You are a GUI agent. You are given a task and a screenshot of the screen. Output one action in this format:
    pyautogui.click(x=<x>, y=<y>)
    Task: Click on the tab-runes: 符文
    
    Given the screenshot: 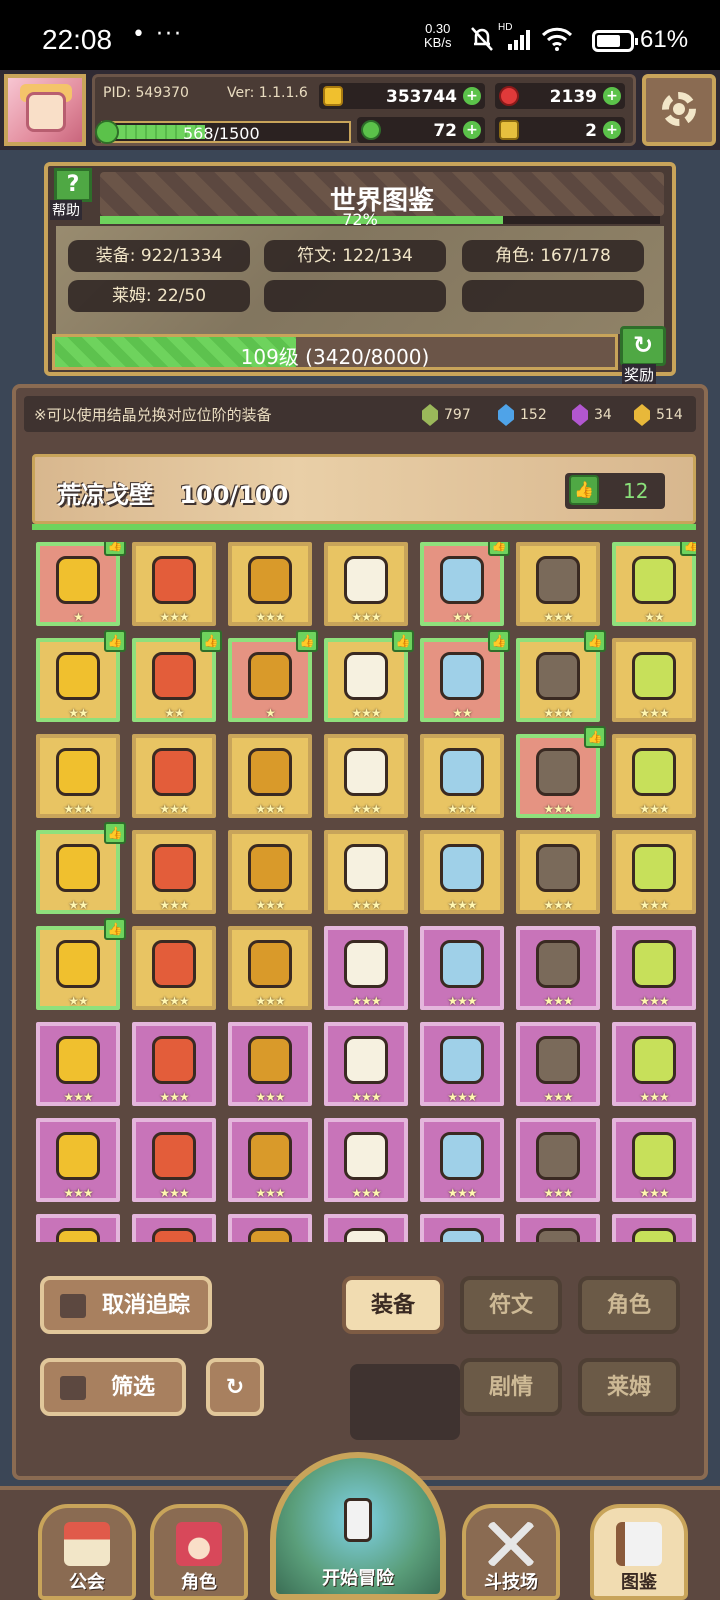 What is the action you would take?
    pyautogui.click(x=511, y=1305)
    